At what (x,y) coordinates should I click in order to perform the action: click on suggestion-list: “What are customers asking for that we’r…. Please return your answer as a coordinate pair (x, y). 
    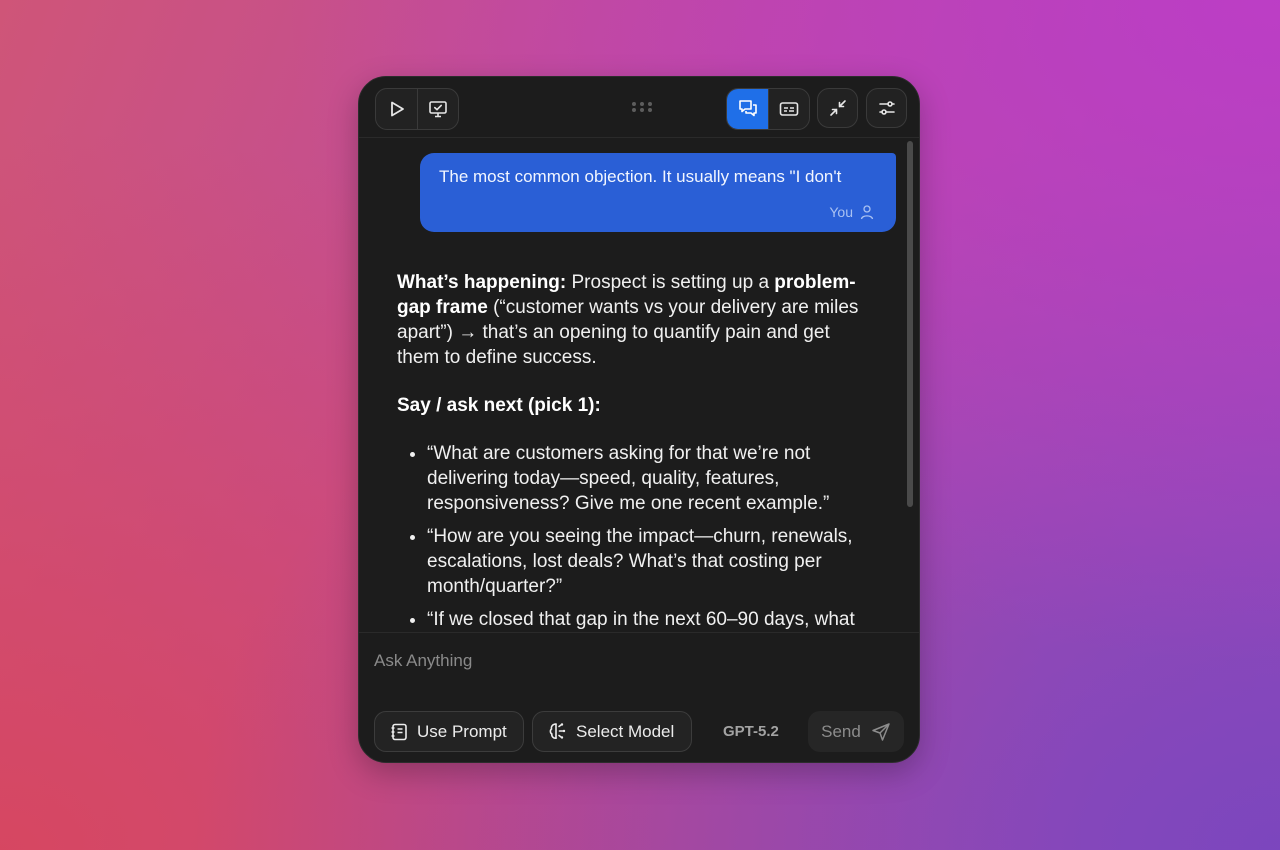
    Looking at the image, I should click on (637, 536).